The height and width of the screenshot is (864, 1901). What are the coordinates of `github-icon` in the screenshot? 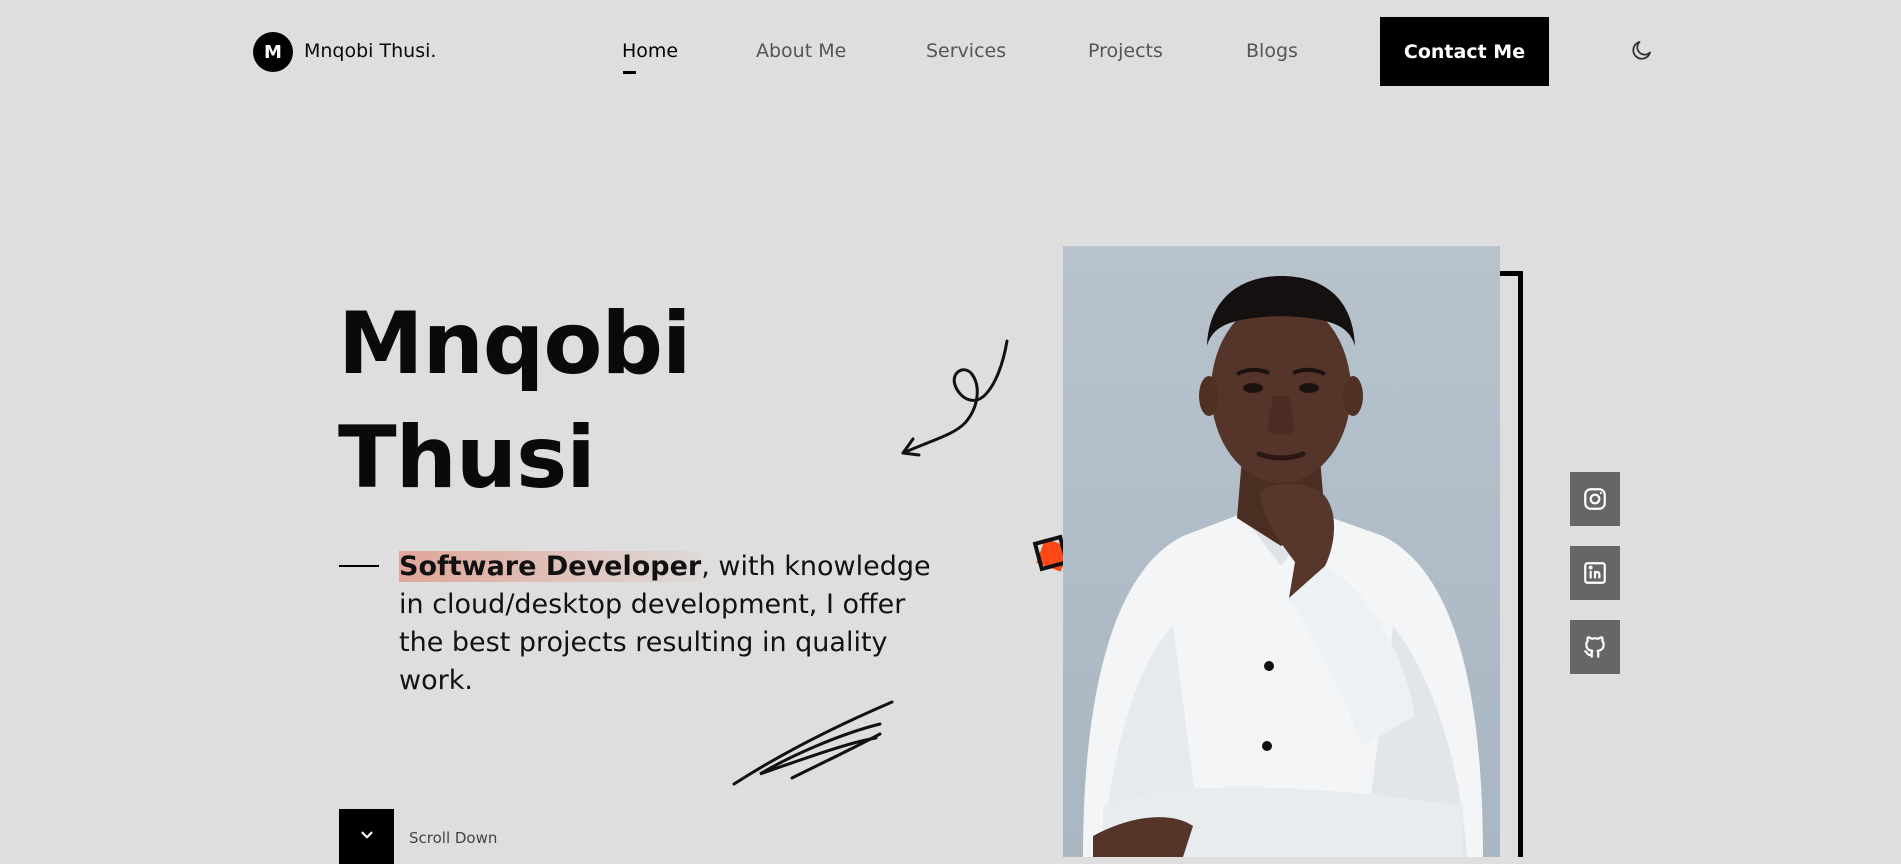 It's located at (1594, 647).